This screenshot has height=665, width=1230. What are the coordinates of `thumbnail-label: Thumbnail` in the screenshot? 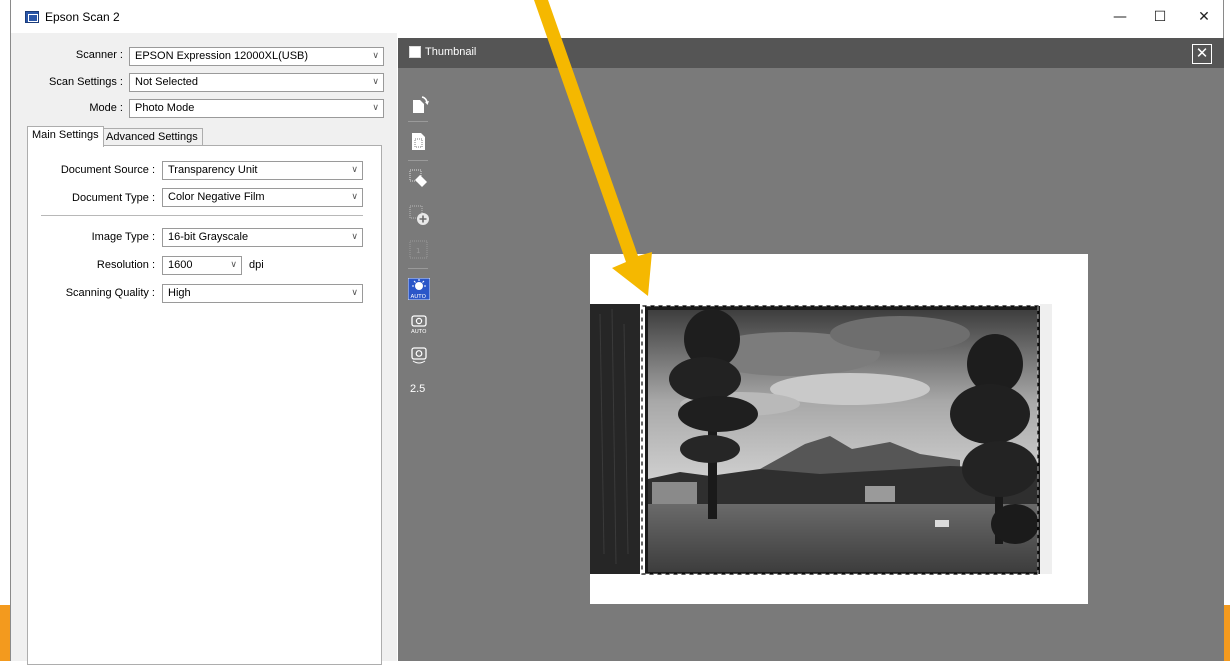 It's located at (451, 52).